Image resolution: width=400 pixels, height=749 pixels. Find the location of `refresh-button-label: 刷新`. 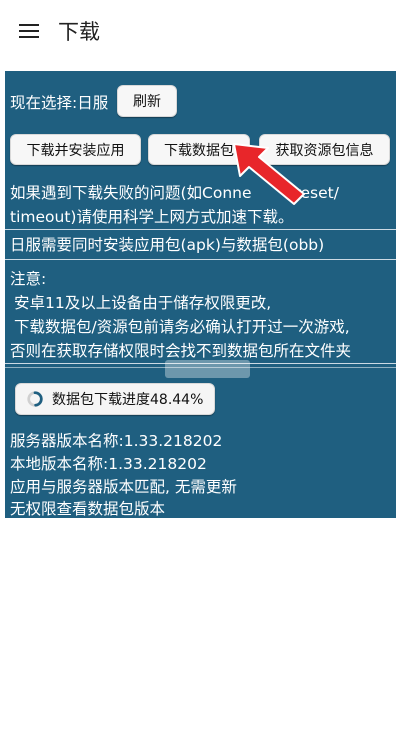

refresh-button-label: 刷新 is located at coordinates (147, 102).